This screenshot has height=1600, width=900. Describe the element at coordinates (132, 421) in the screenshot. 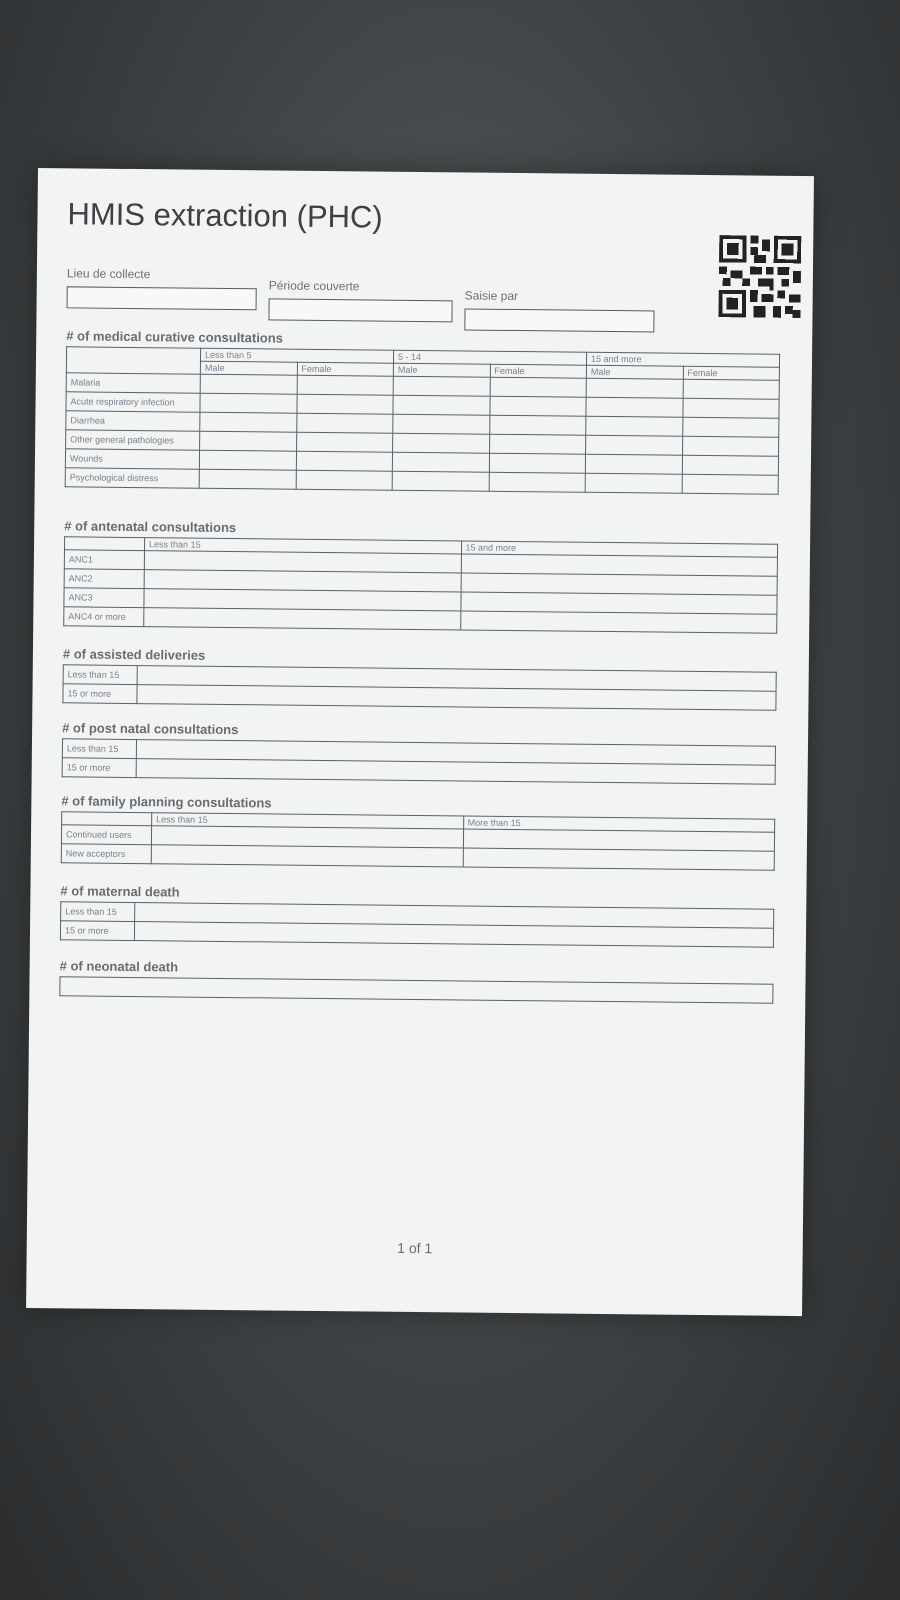

I see `row-label: Diarrhea` at that location.